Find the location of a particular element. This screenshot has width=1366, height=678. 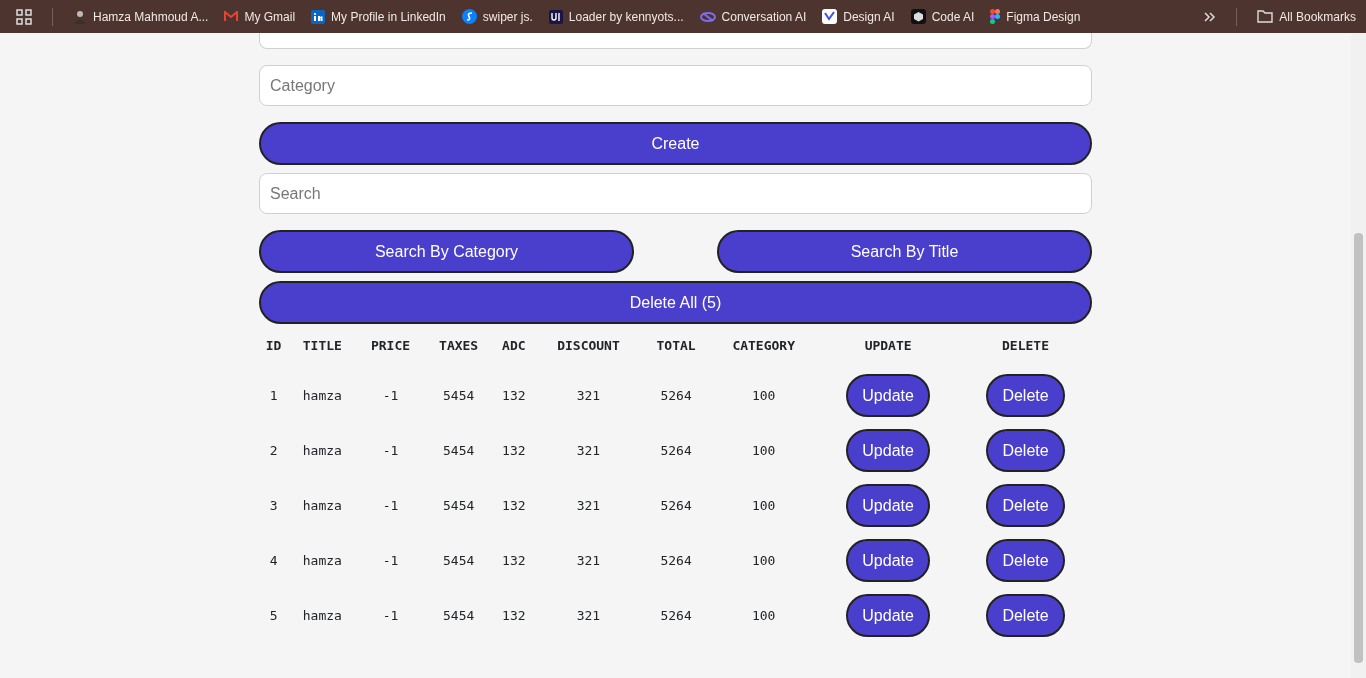

apps-icon is located at coordinates (24, 16).